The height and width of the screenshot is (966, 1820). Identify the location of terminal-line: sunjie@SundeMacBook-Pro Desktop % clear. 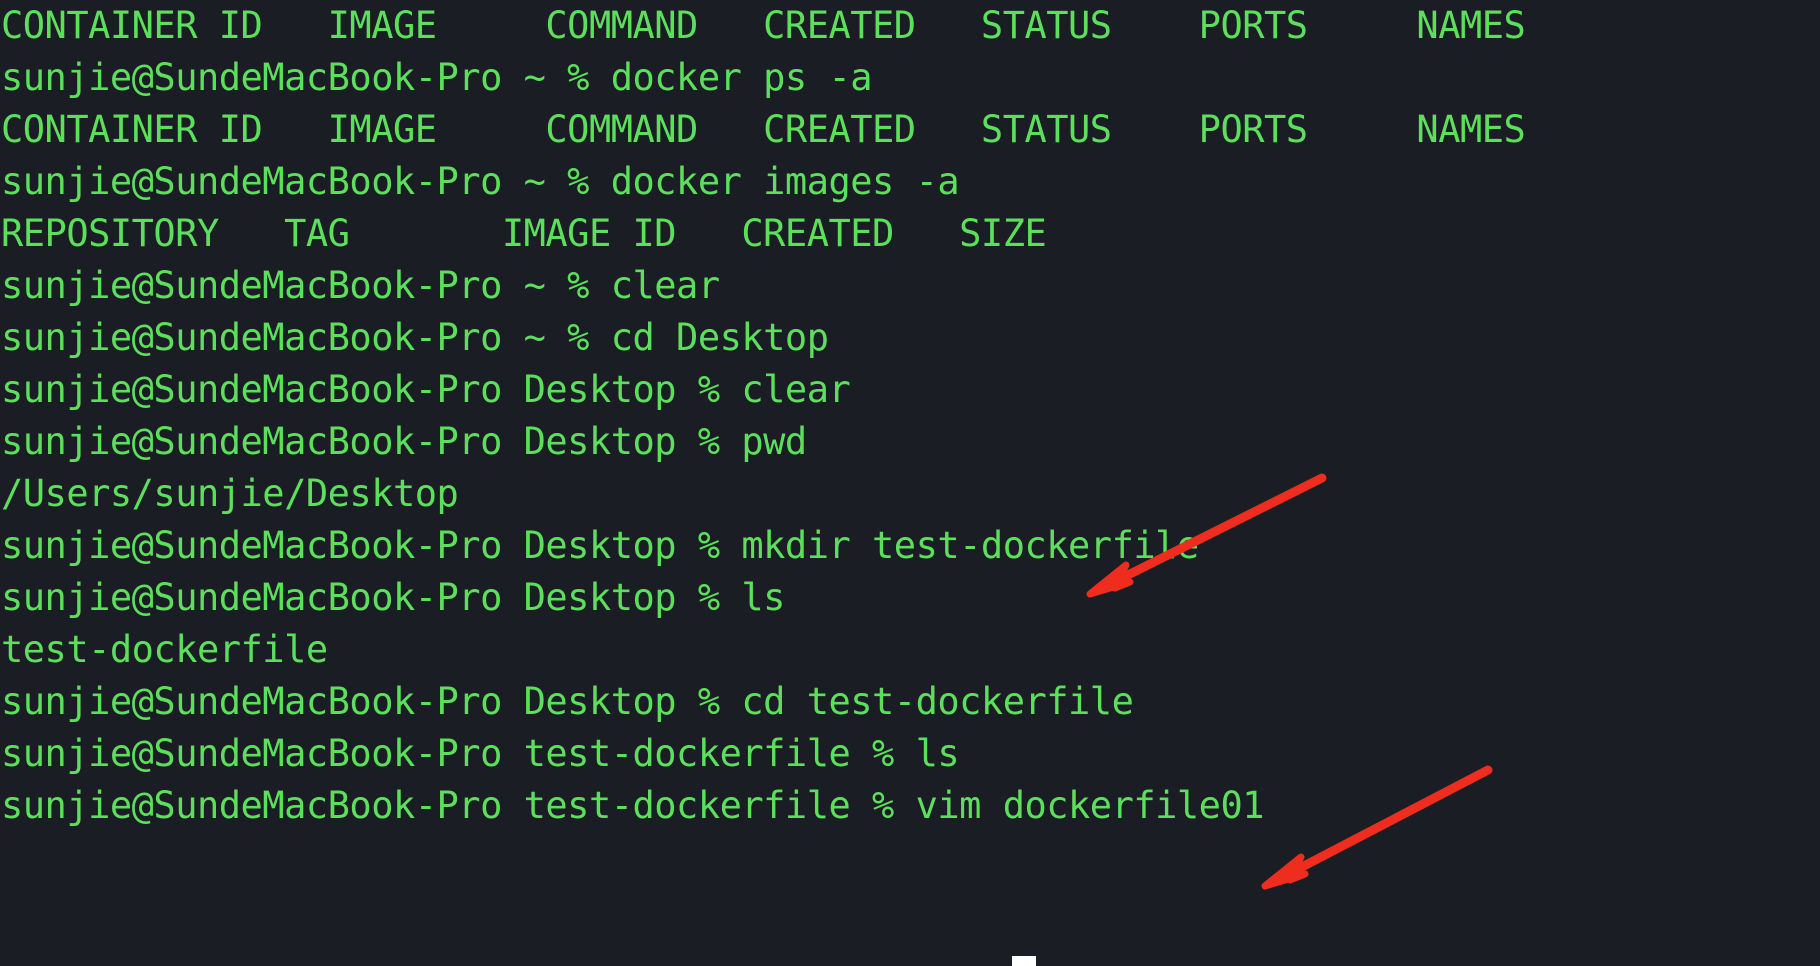
(426, 389).